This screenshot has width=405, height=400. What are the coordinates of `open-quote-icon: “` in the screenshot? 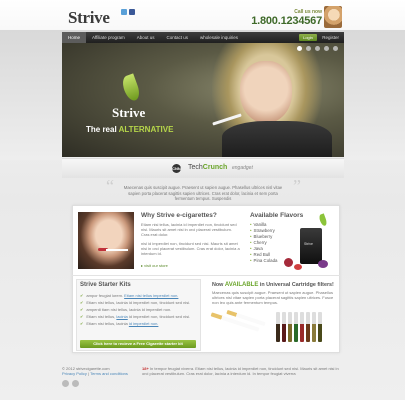 It's located at (110, 186).